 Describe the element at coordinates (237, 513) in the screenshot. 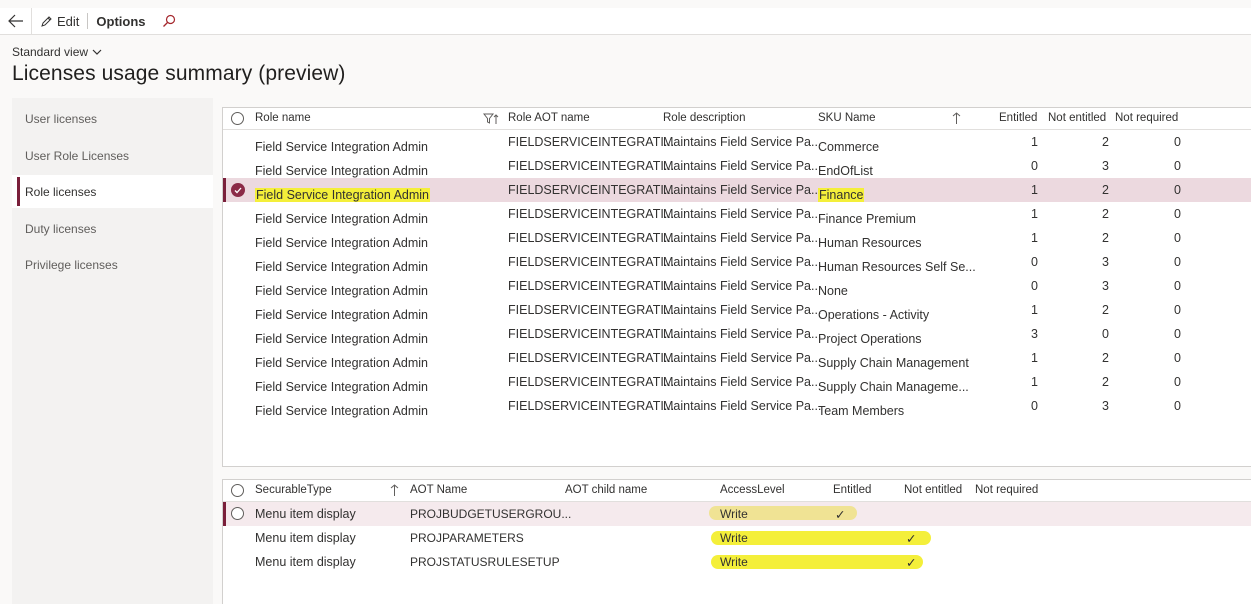

I see `row-select-radio` at that location.